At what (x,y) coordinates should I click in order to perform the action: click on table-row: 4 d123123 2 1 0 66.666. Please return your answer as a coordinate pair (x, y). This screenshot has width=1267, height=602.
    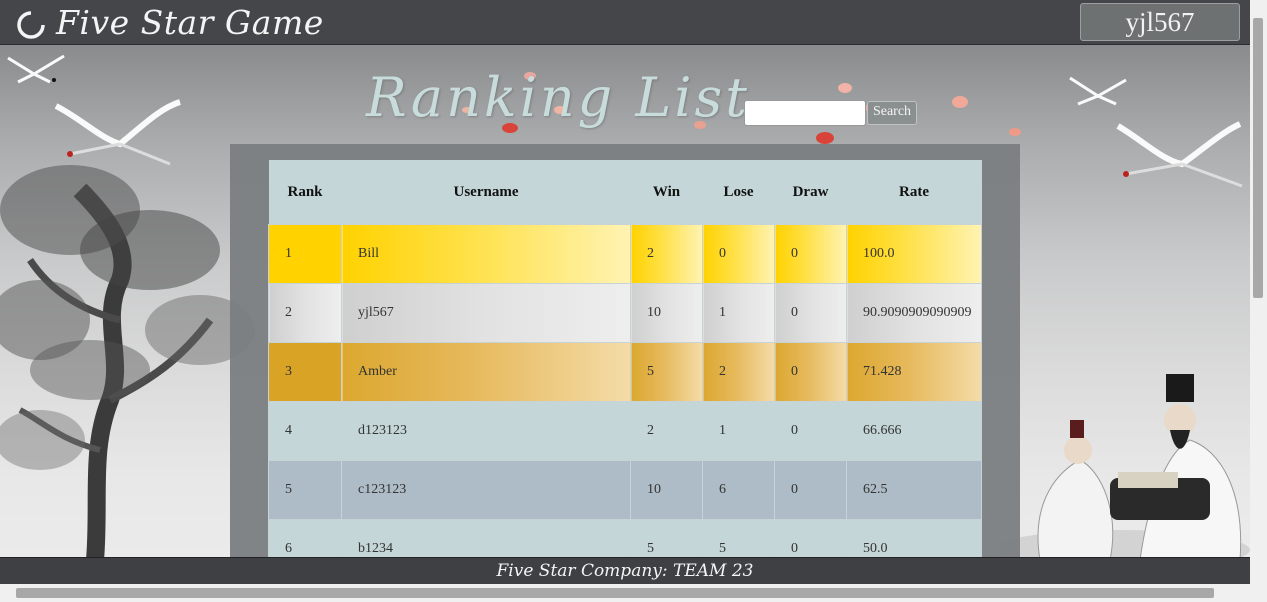
    Looking at the image, I should click on (625, 431).